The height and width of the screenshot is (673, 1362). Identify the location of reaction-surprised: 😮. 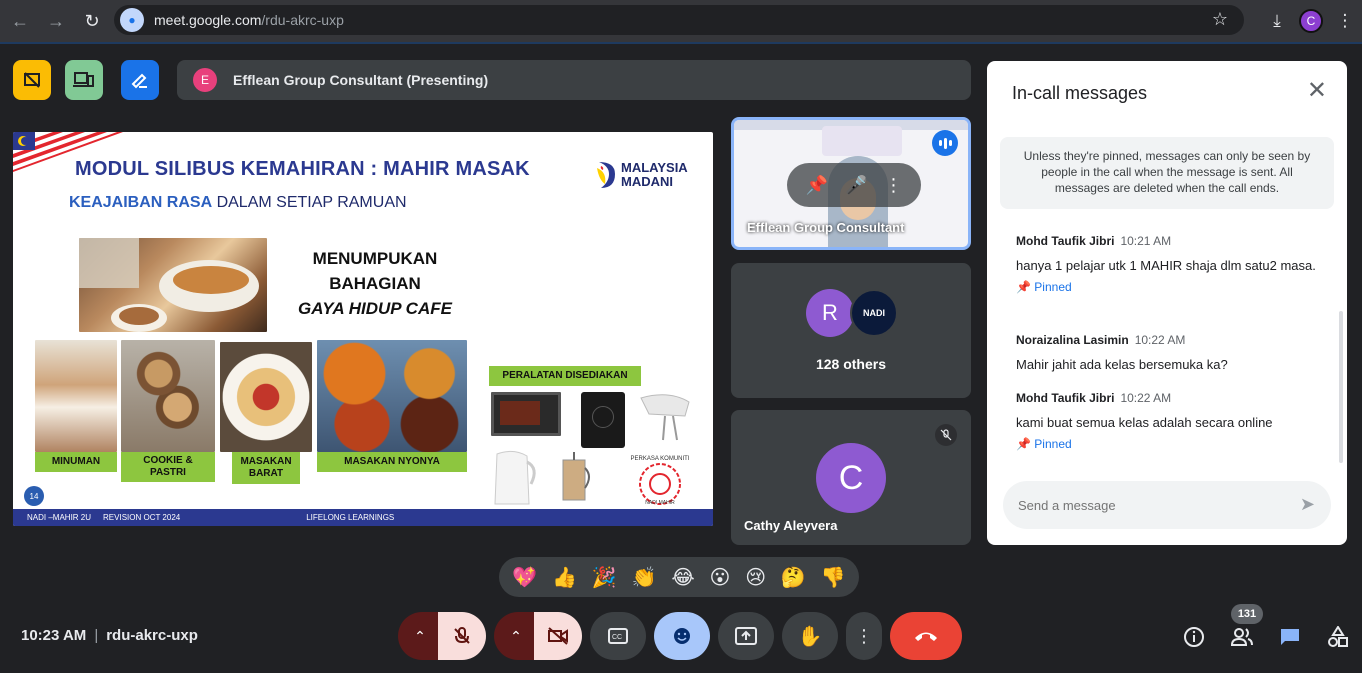
(720, 577).